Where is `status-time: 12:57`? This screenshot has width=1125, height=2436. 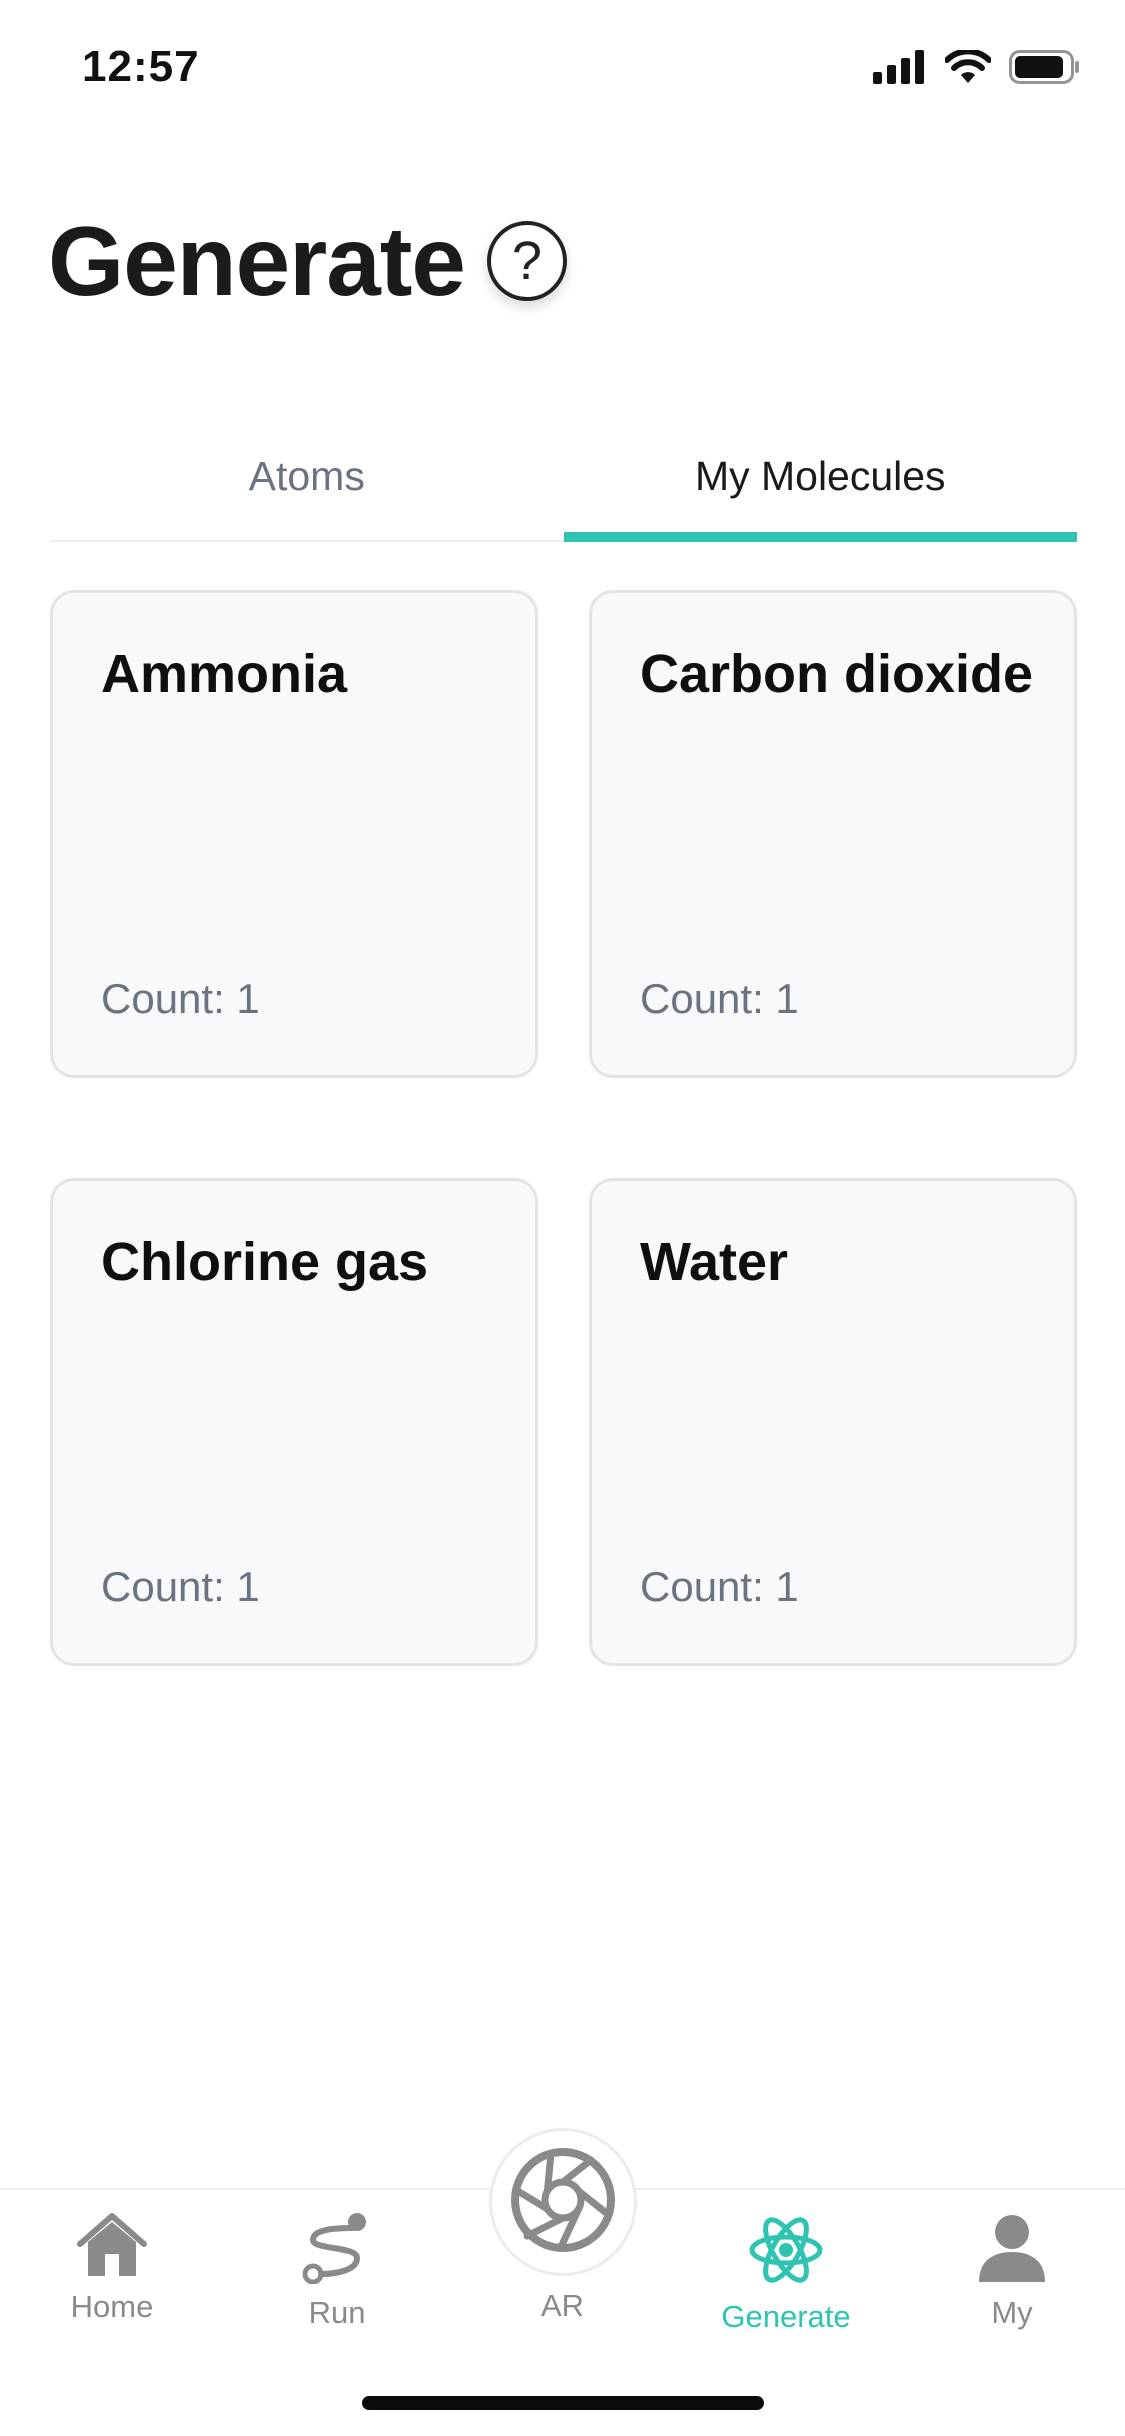 status-time: 12:57 is located at coordinates (141, 66).